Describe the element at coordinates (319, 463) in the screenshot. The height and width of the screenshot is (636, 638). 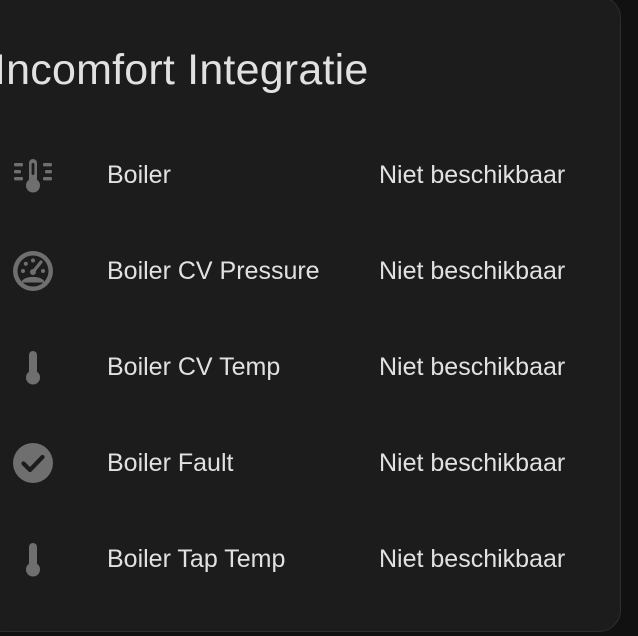
I see `entity-row-boiler-fault: Boiler Fault Niet beschikbaar` at that location.